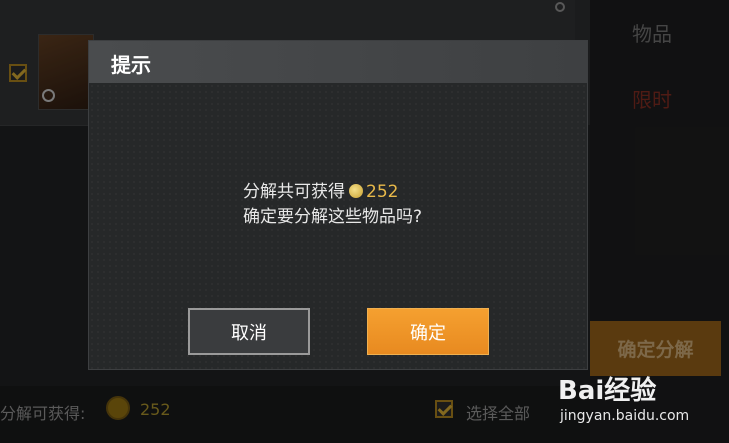 The height and width of the screenshot is (443, 729). I want to click on message-prefix: 分解共可获得, so click(294, 192).